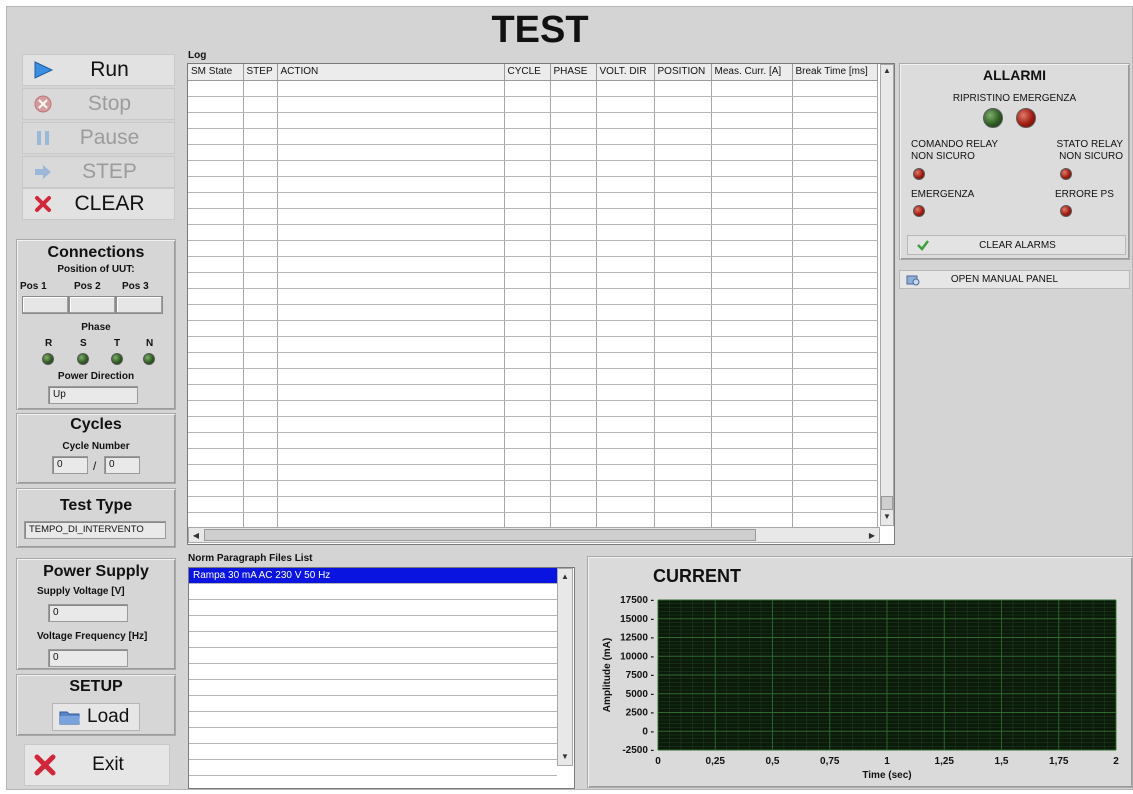  What do you see at coordinates (887, 761) in the screenshot?
I see `x-tick-label: 1` at bounding box center [887, 761].